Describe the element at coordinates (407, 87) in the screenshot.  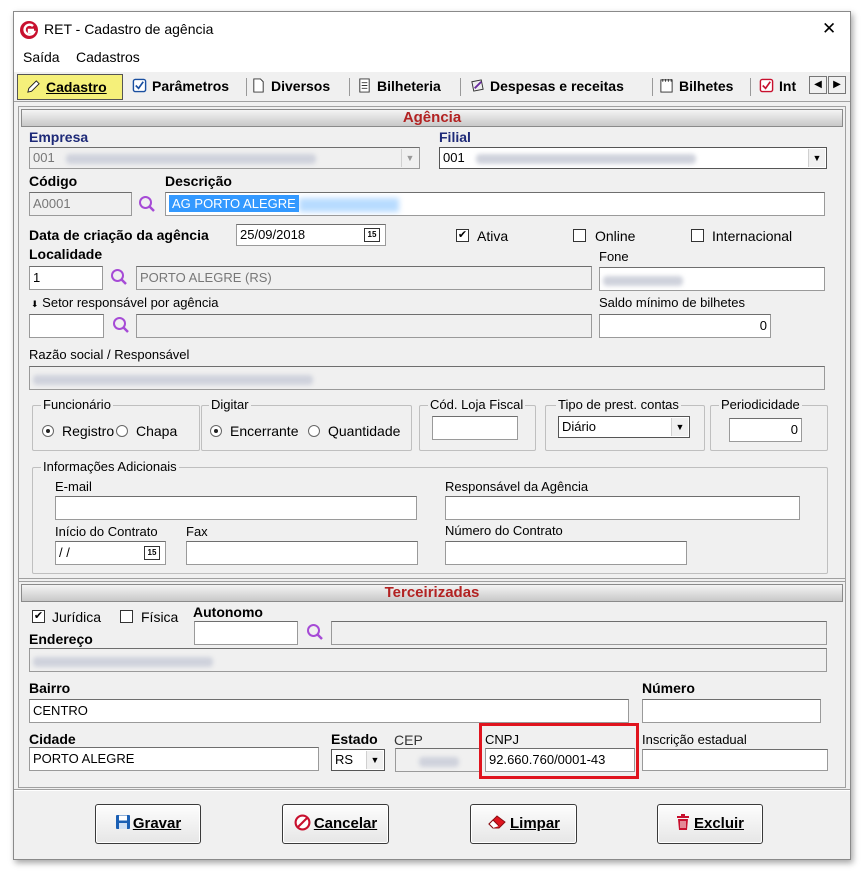
I see `tab-bilheteria: Bilheteria` at that location.